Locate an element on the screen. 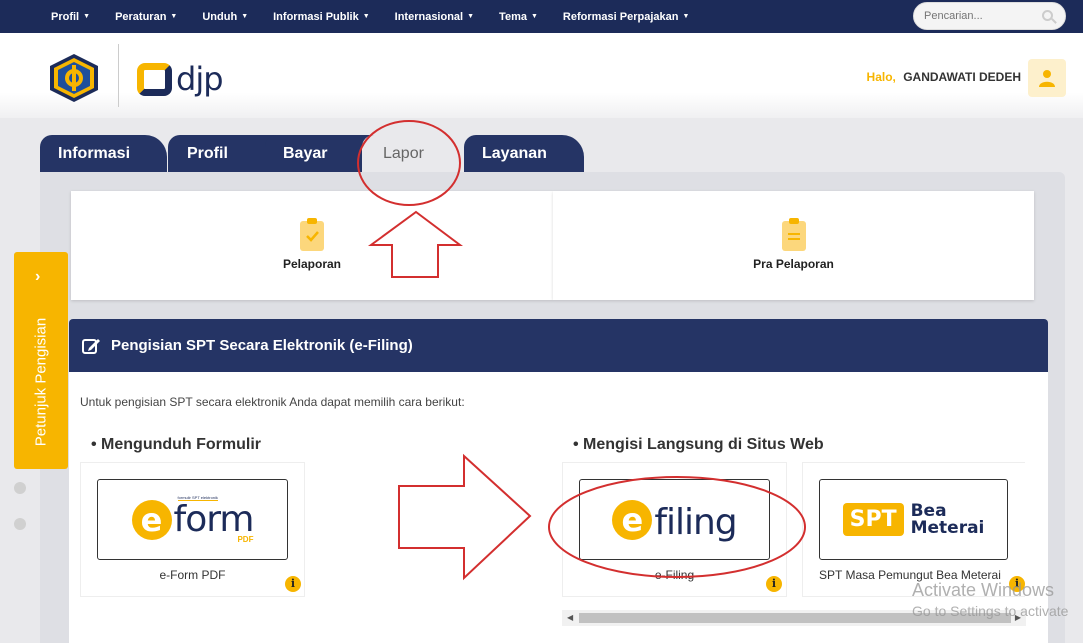  clipboard-check-icon is located at coordinates (312, 234).